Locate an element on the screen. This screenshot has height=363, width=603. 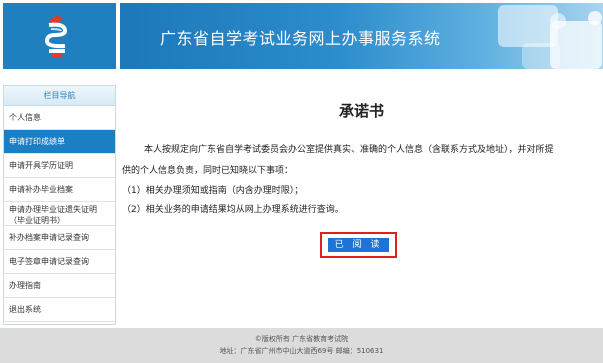
sidebar-heading: 栏目导航 is located at coordinates (59, 96).